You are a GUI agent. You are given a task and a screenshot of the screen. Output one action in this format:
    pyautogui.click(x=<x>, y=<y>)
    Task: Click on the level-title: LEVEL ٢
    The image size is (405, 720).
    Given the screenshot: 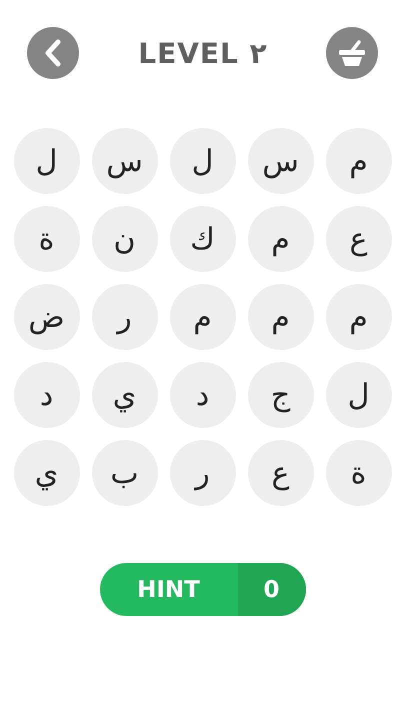 What is the action you would take?
    pyautogui.click(x=202, y=53)
    